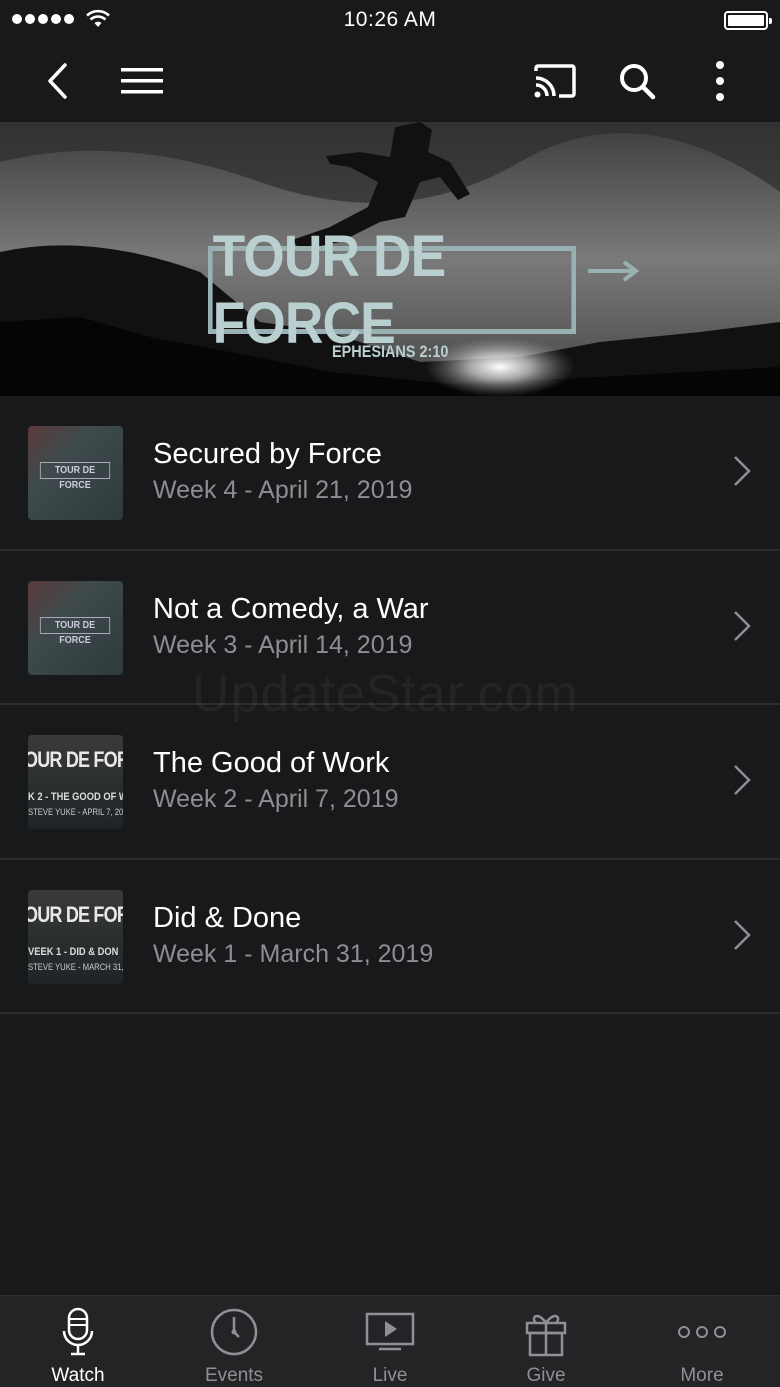 The image size is (780, 1387). What do you see at coordinates (546, 1335) in the screenshot?
I see `gift-icon` at bounding box center [546, 1335].